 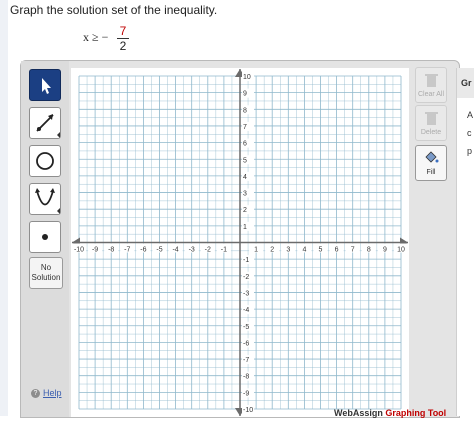 What do you see at coordinates (256, 250) in the screenshot?
I see `x-tick-label: 1` at bounding box center [256, 250].